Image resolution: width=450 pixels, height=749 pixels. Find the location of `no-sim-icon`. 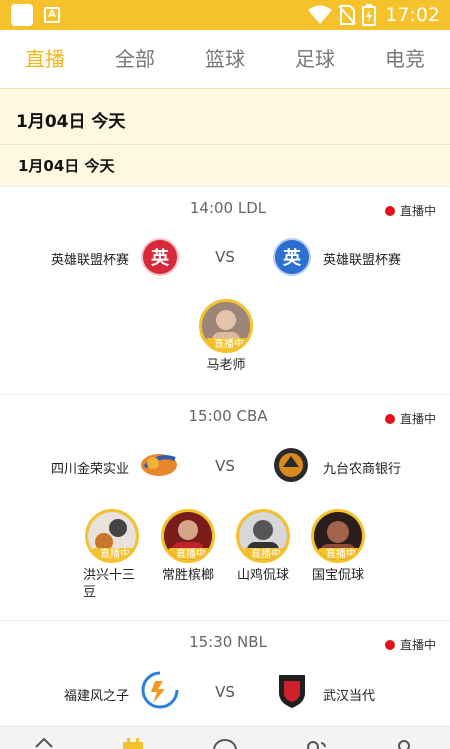

no-sim-icon is located at coordinates (347, 15).